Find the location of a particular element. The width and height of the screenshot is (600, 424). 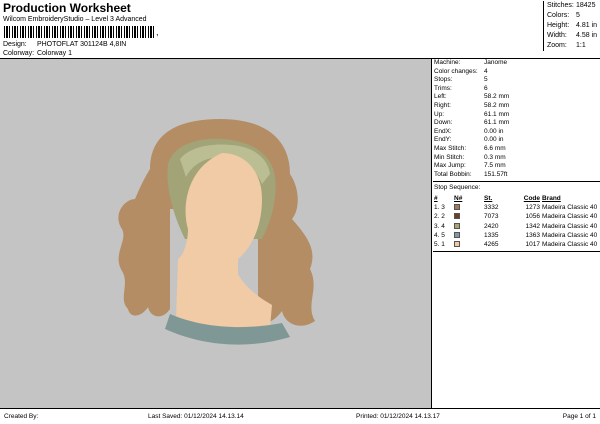

barcode is located at coordinates (79, 32).